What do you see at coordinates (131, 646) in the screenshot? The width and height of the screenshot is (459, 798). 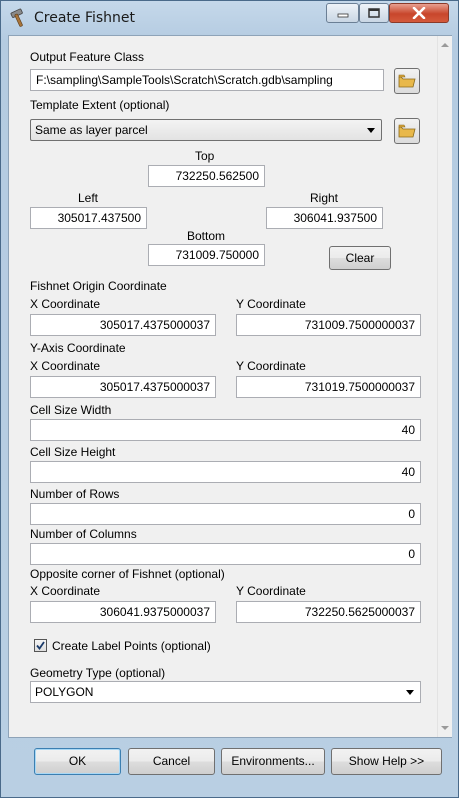 I see `label-points-label: Create Label Points (optional)` at bounding box center [131, 646].